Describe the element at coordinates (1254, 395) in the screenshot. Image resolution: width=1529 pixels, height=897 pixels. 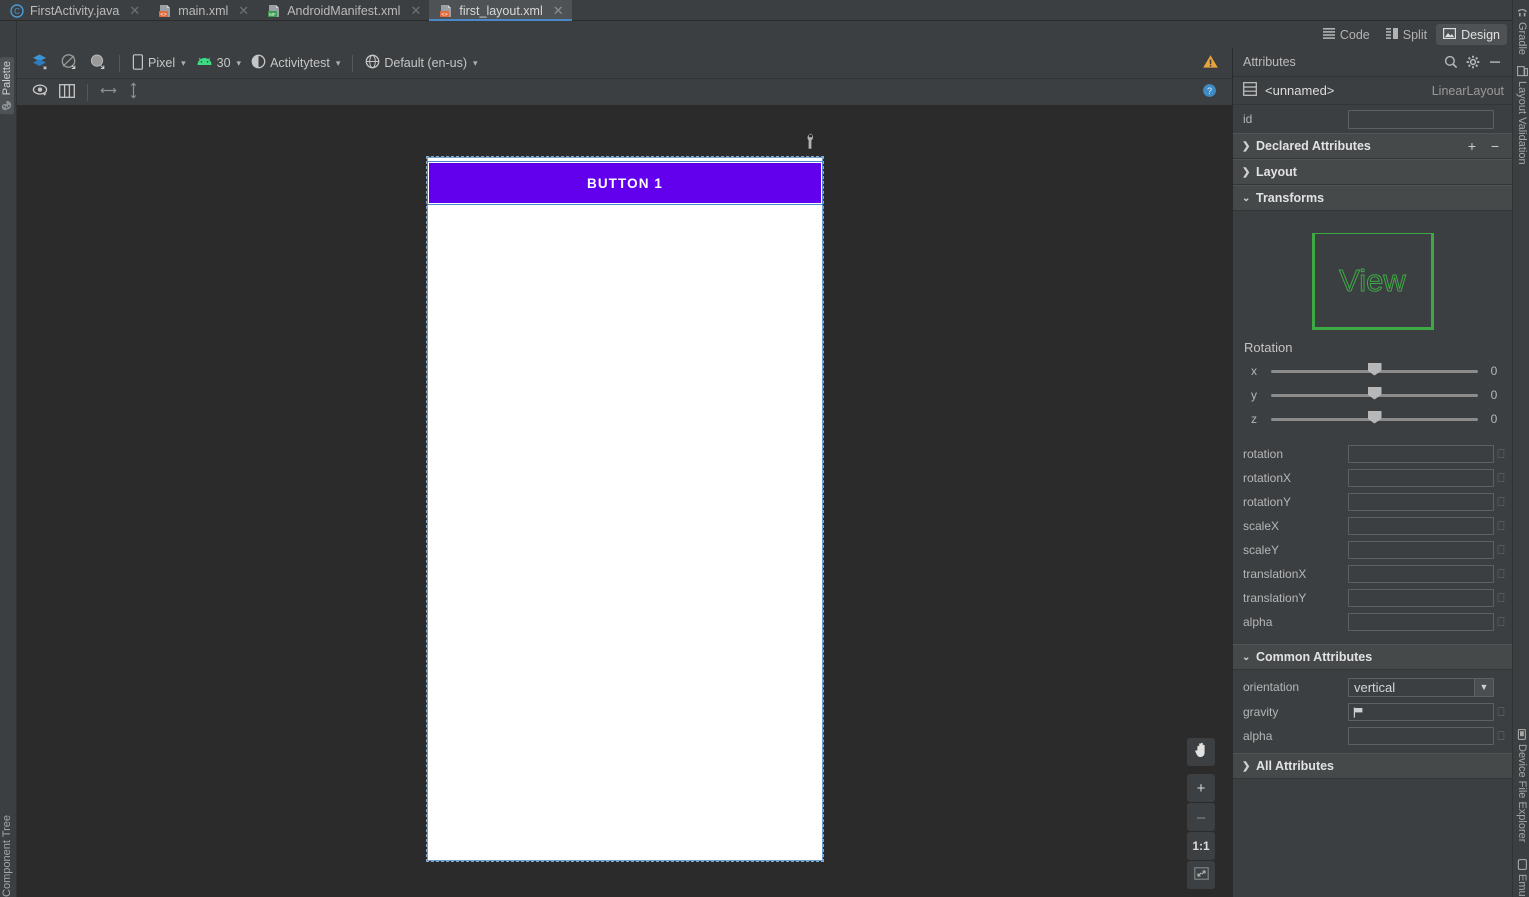
I see `axis-label: y` at that location.